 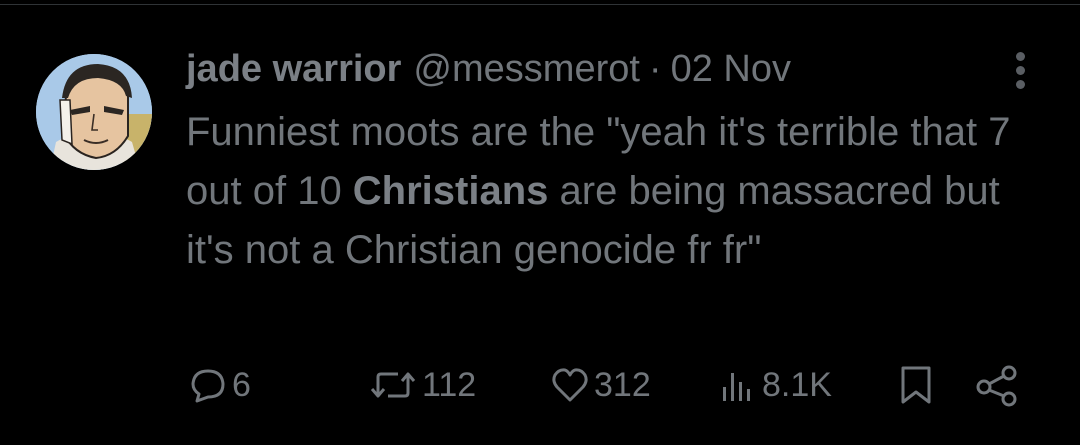 What do you see at coordinates (293, 69) in the screenshot?
I see `author-name: jade warrior` at bounding box center [293, 69].